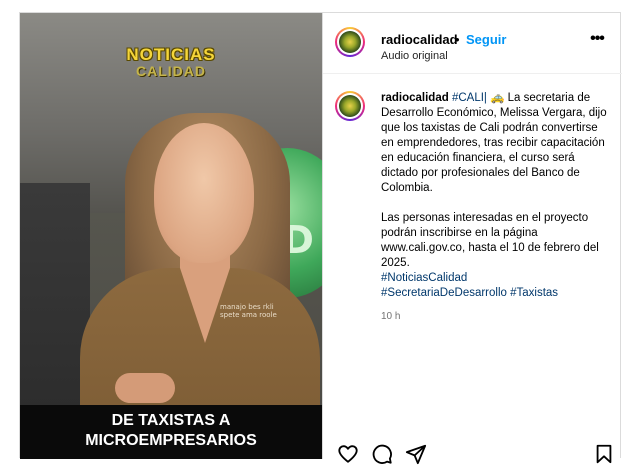 This screenshot has width=625, height=470. Describe the element at coordinates (348, 454) in the screenshot. I see `heart-icon` at that location.